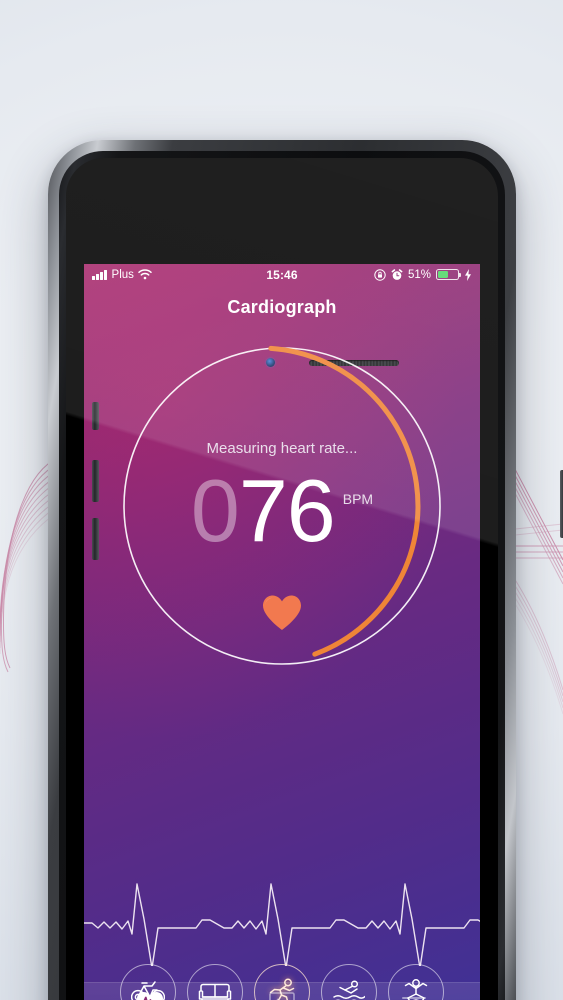  I want to click on heart-icon, so click(282, 612).